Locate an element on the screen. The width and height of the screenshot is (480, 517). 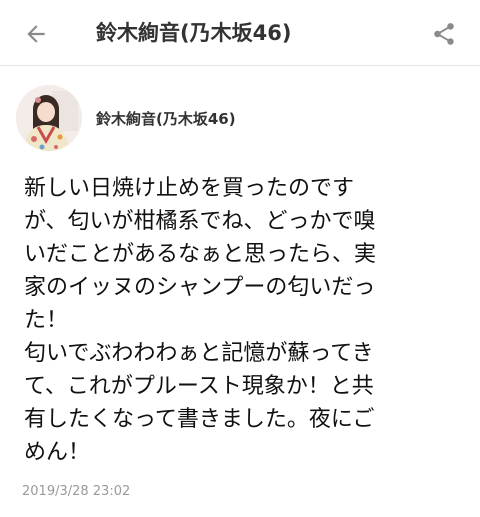
avatar is located at coordinates (49, 118).